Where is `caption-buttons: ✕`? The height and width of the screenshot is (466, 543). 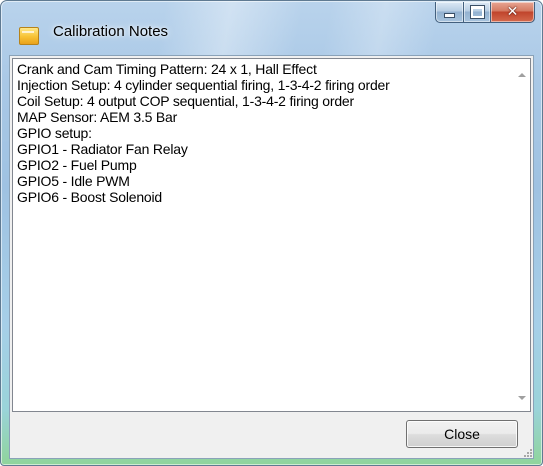
caption-buttons: ✕ is located at coordinates (485, 12).